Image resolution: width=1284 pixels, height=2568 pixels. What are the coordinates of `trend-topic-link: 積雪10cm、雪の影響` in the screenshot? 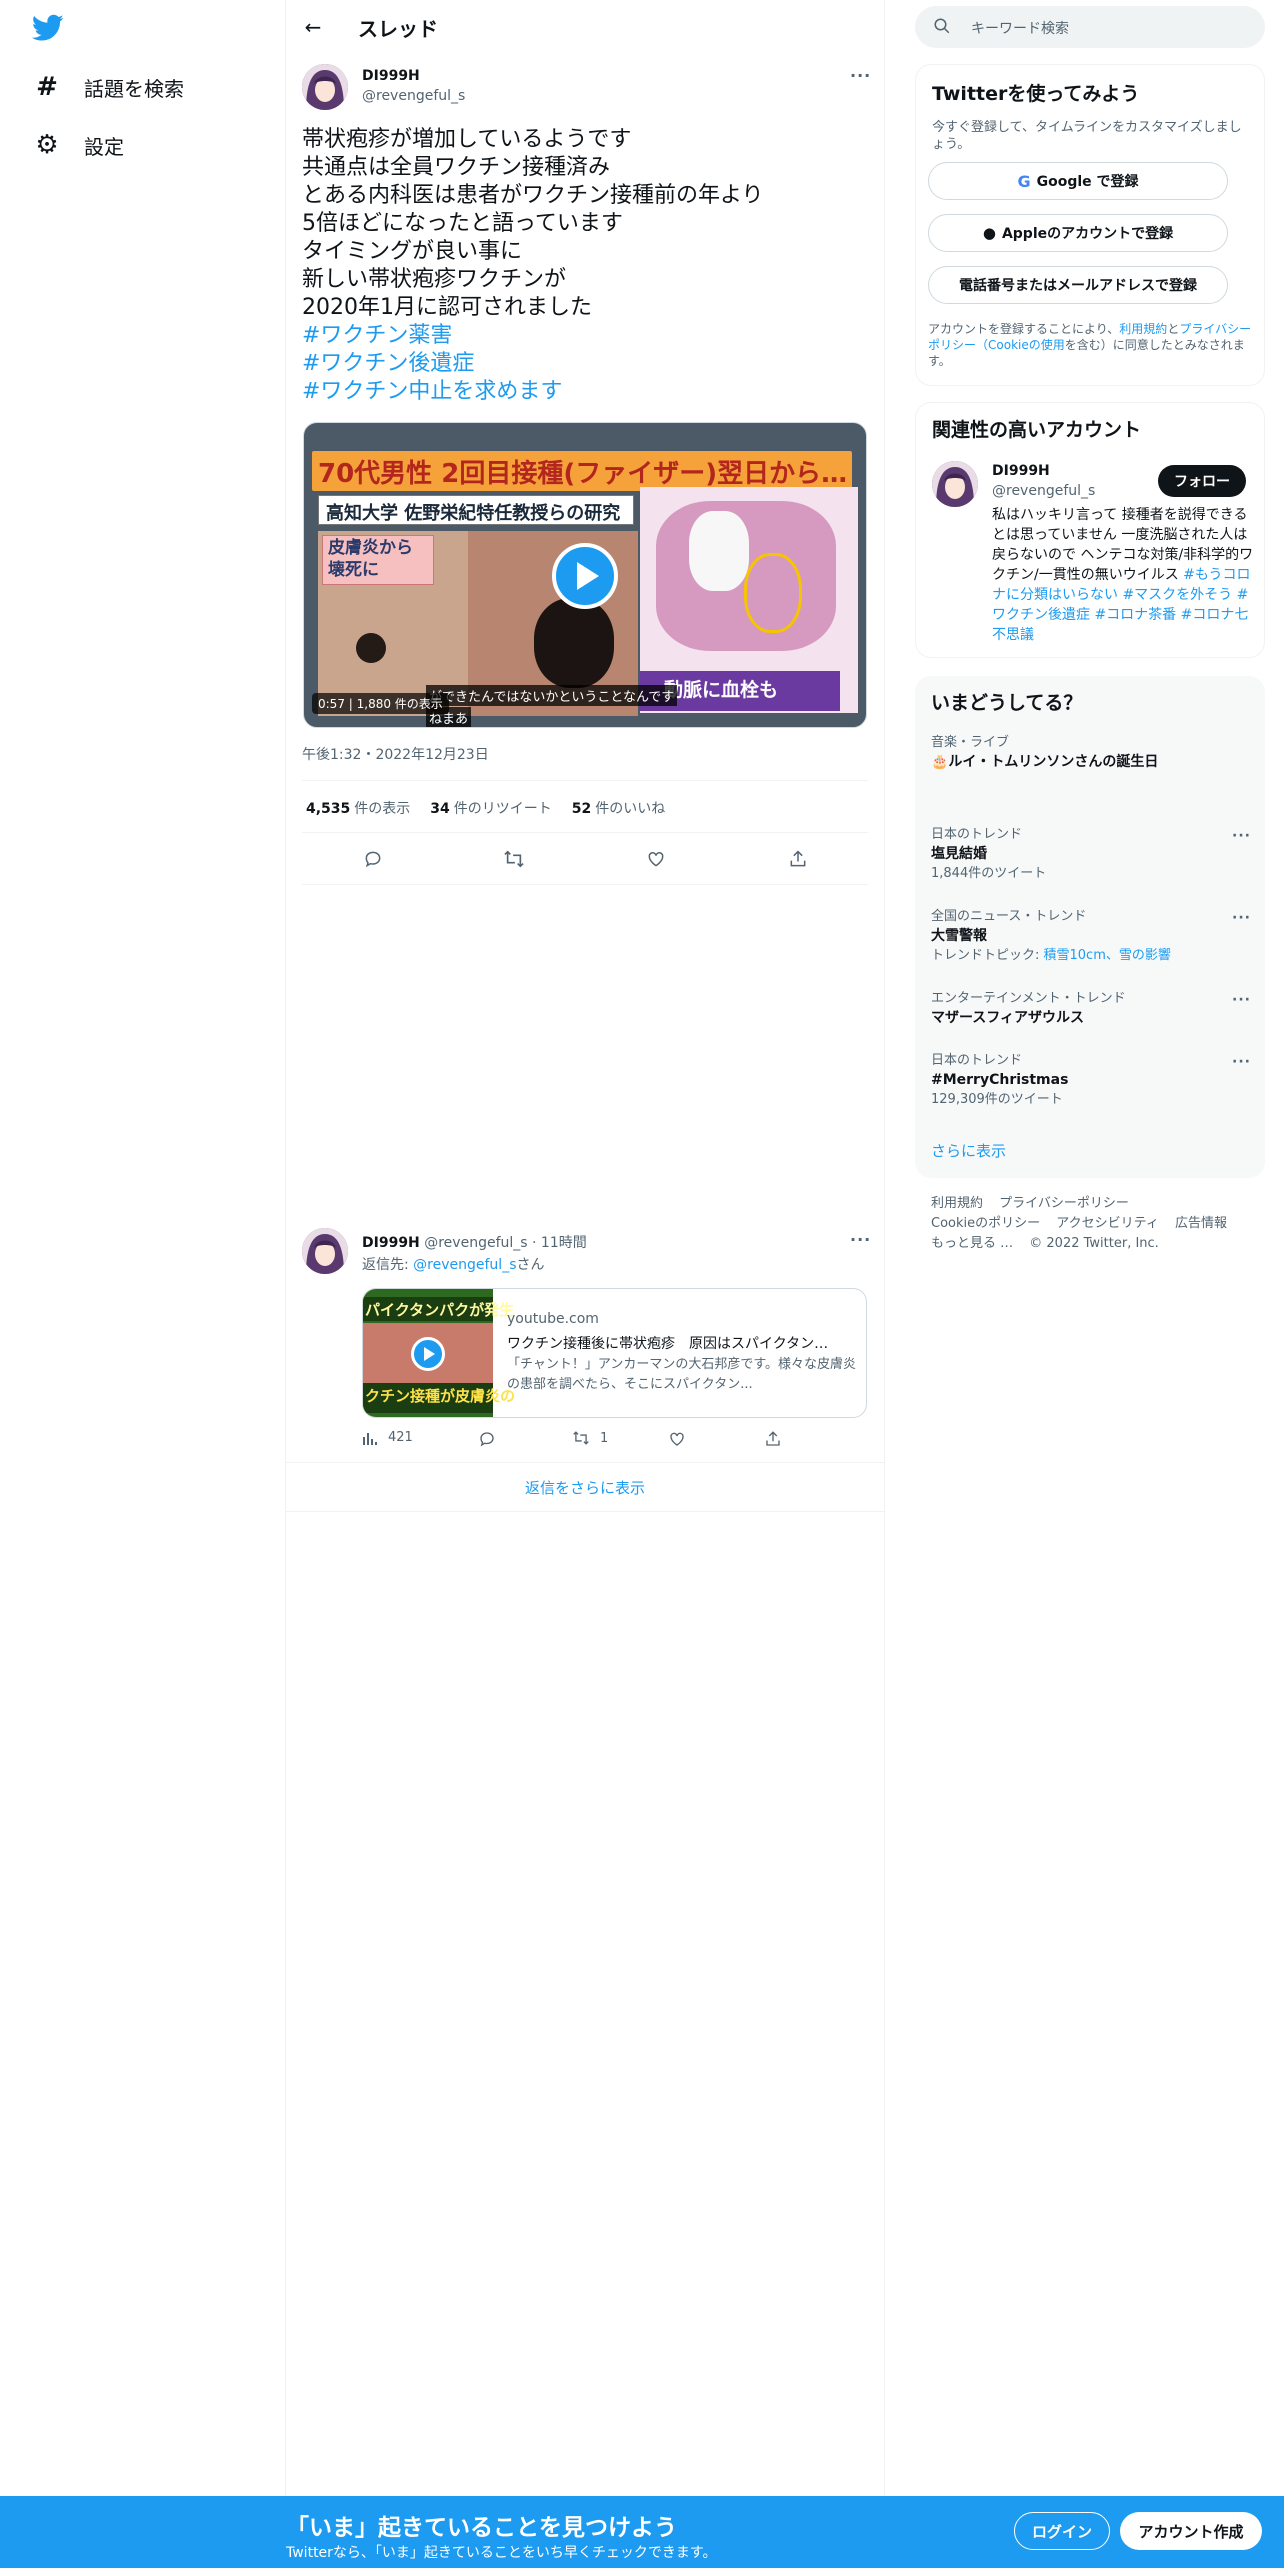 It's located at (1107, 955).